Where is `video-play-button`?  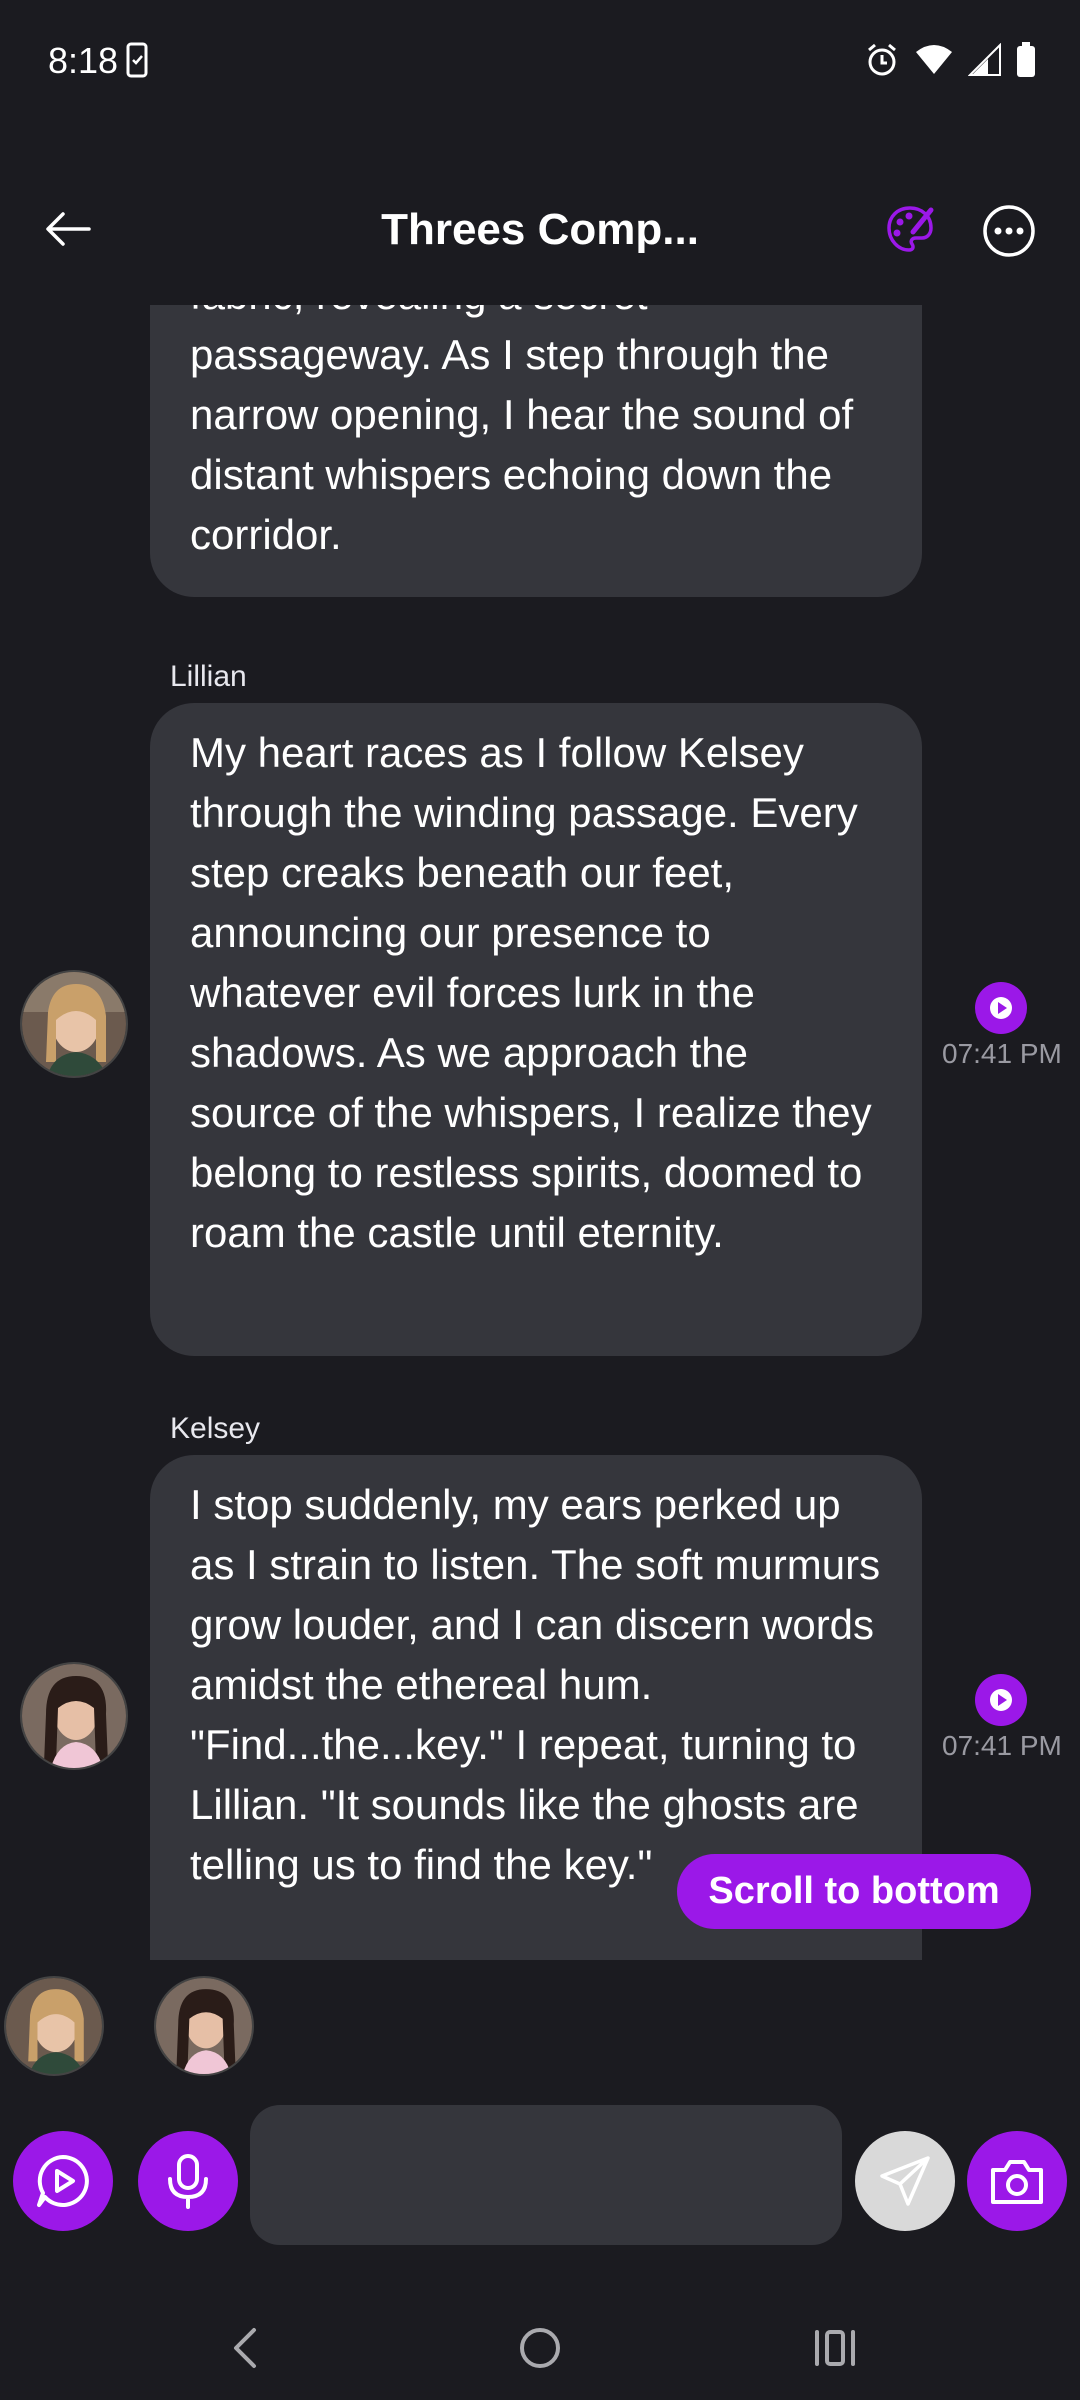 video-play-button is located at coordinates (63, 2181).